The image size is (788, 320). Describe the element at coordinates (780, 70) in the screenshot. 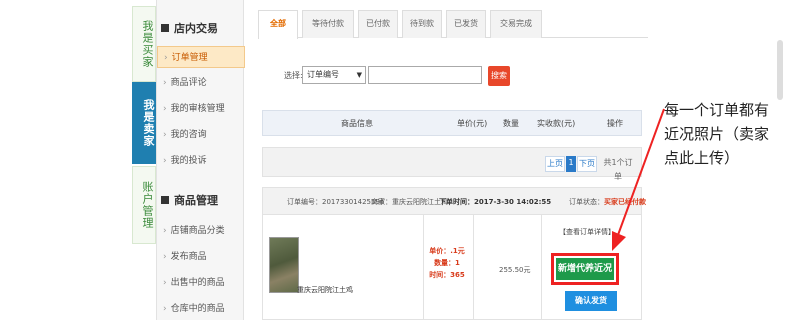

I see `scroll-thumb` at that location.